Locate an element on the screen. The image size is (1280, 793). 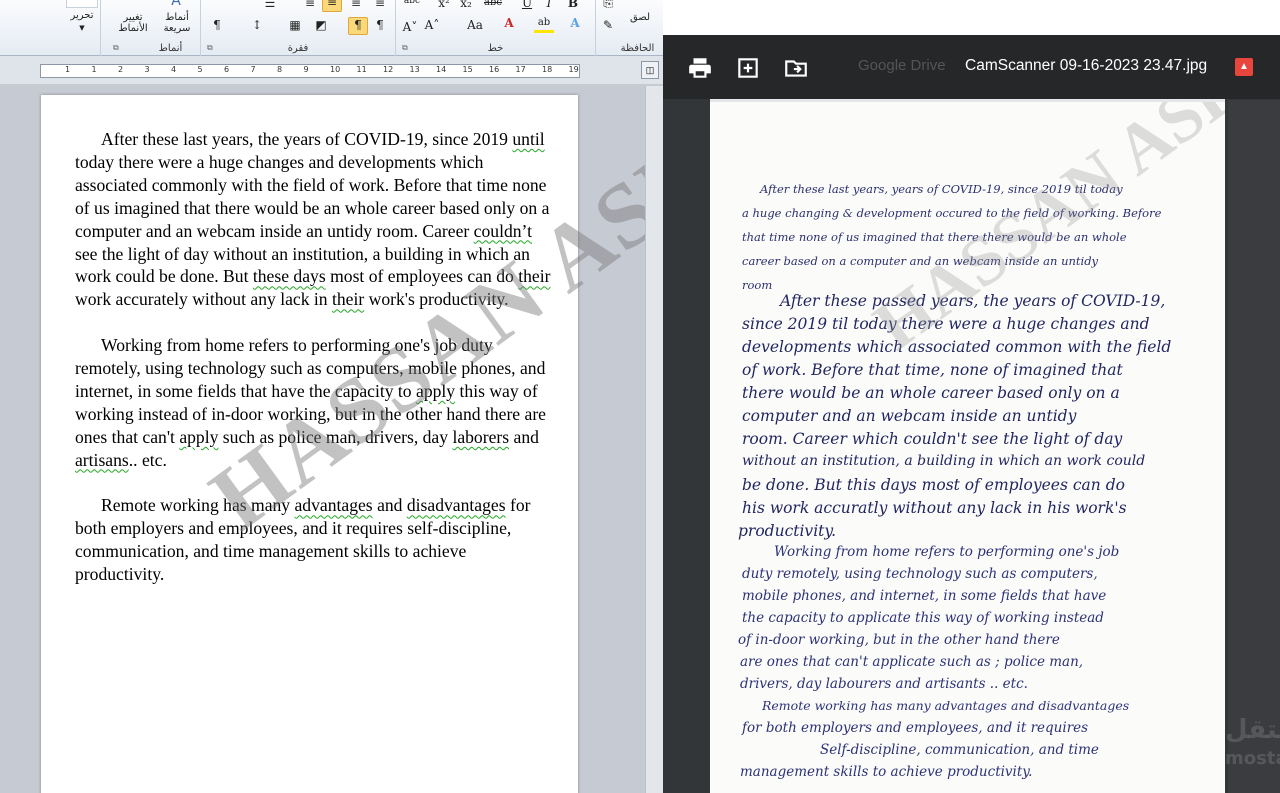
strikethrough-icon: abc is located at coordinates (493, 5).